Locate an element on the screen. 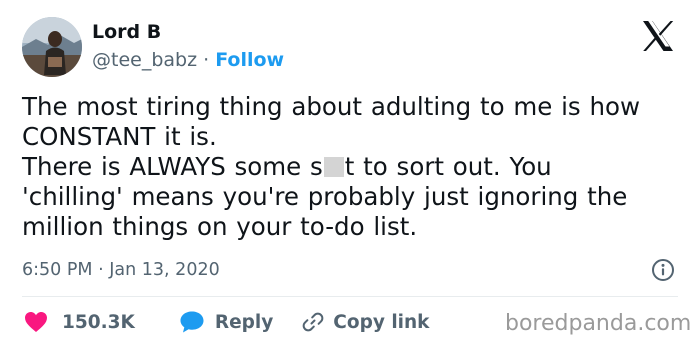 The height and width of the screenshot is (348, 700). author-handle-row: @tee_babz · Follow is located at coordinates (188, 60).